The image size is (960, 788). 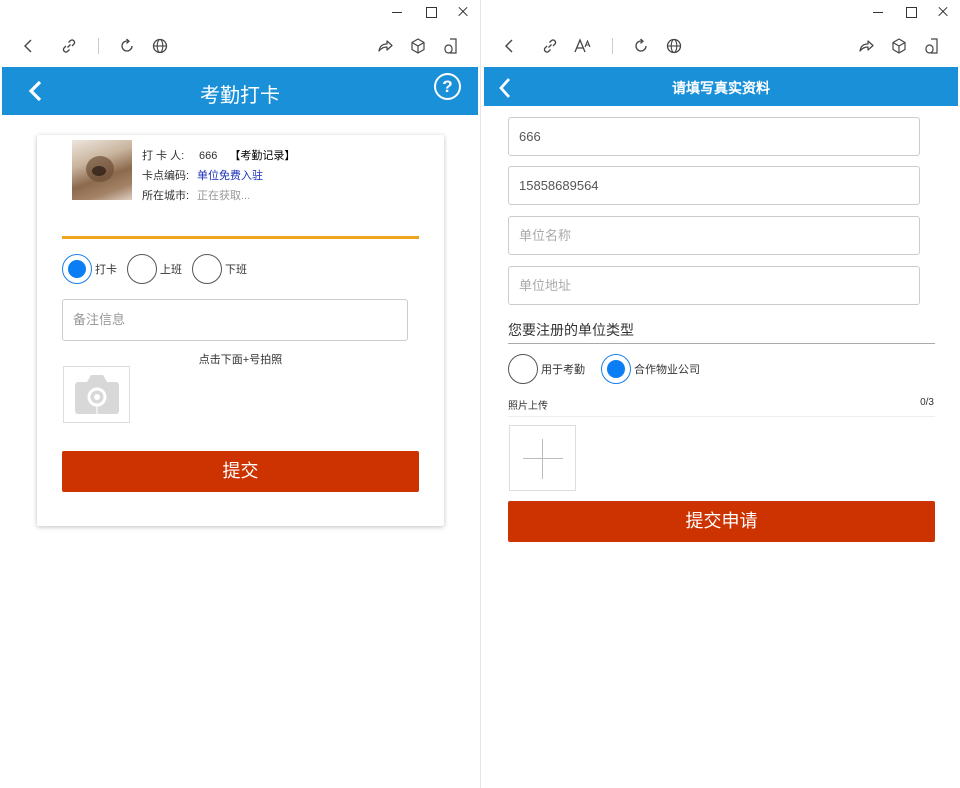 I want to click on radio-label: 合作物业公司, so click(x=667, y=370).